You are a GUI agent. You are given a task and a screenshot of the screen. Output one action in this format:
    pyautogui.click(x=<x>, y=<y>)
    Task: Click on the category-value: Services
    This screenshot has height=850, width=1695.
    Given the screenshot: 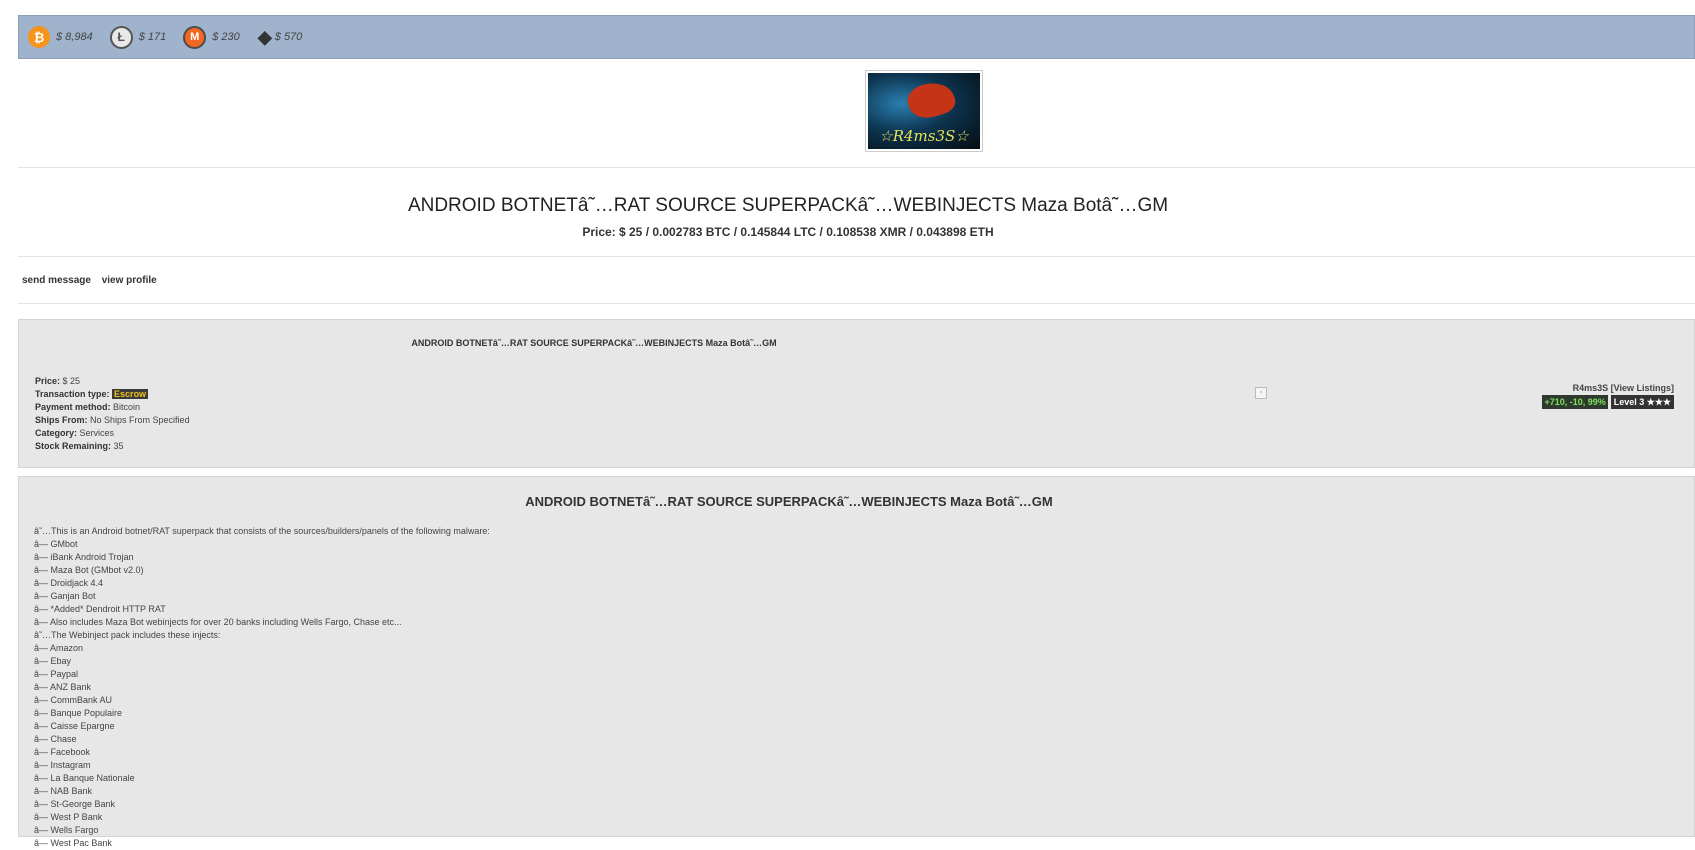 What is the action you would take?
    pyautogui.click(x=97, y=433)
    